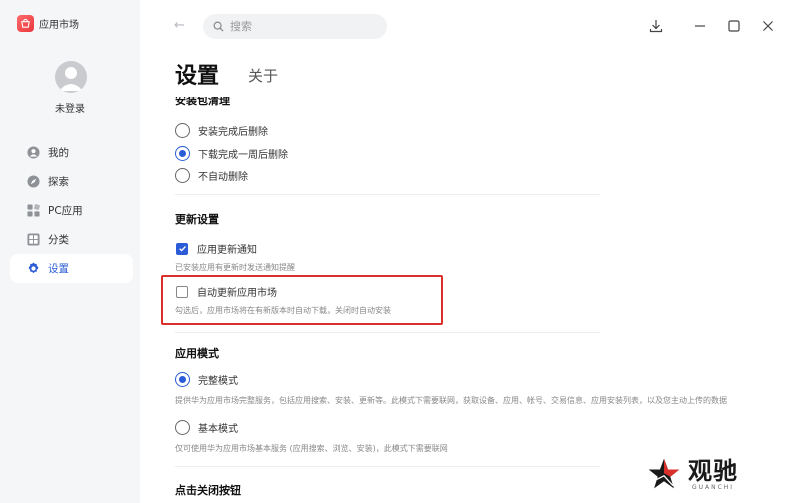 This screenshot has width=800, height=503. What do you see at coordinates (227, 250) in the screenshot?
I see `update-notify-label: 应用更新通知` at bounding box center [227, 250].